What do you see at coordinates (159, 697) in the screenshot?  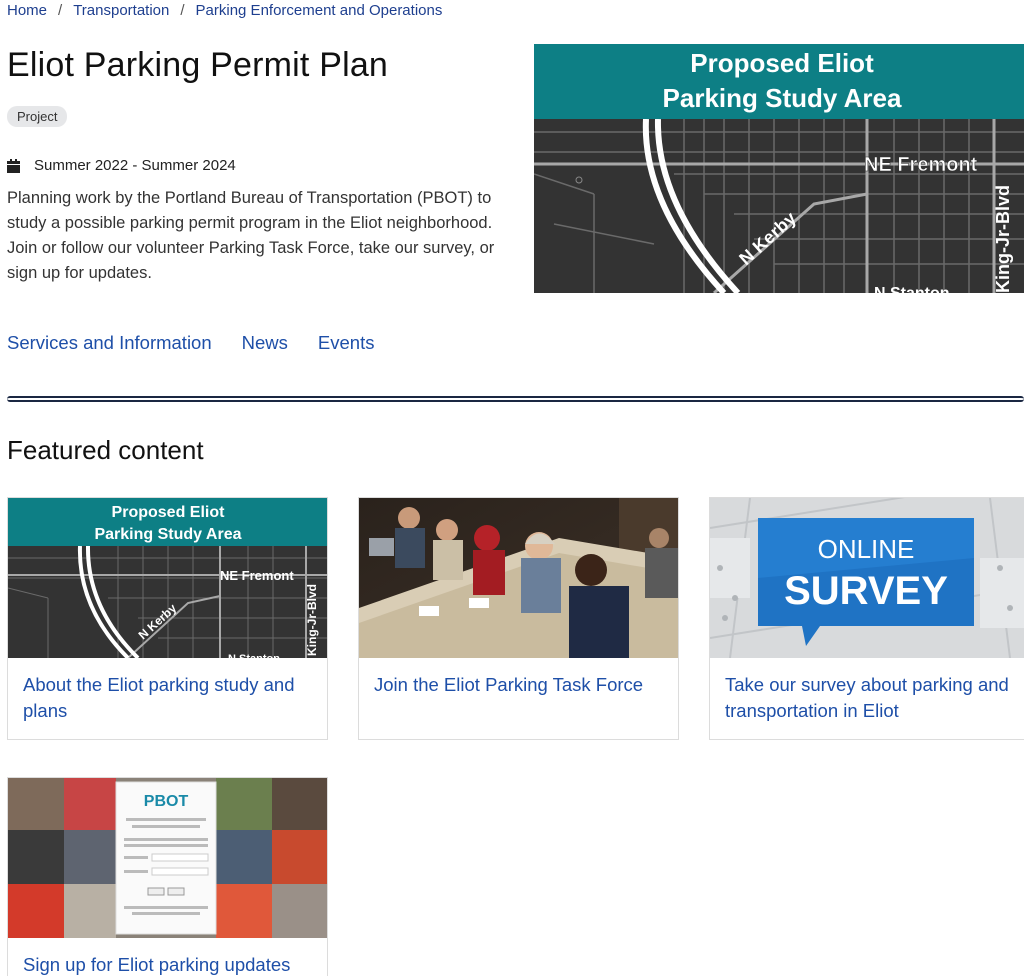 I see `card-label: About the Eliot parking study and plans` at bounding box center [159, 697].